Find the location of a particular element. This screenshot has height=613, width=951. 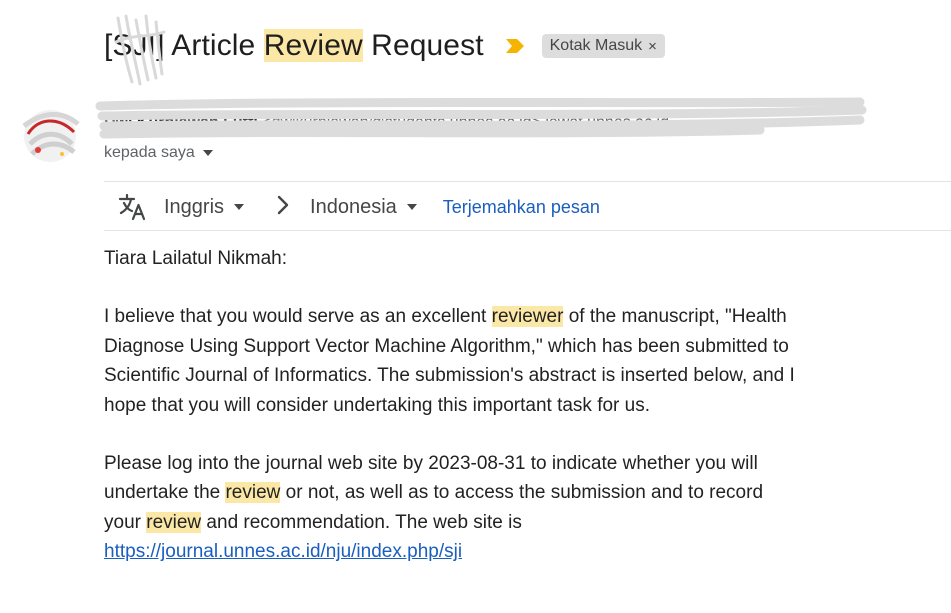

divider-top is located at coordinates (527, 181).